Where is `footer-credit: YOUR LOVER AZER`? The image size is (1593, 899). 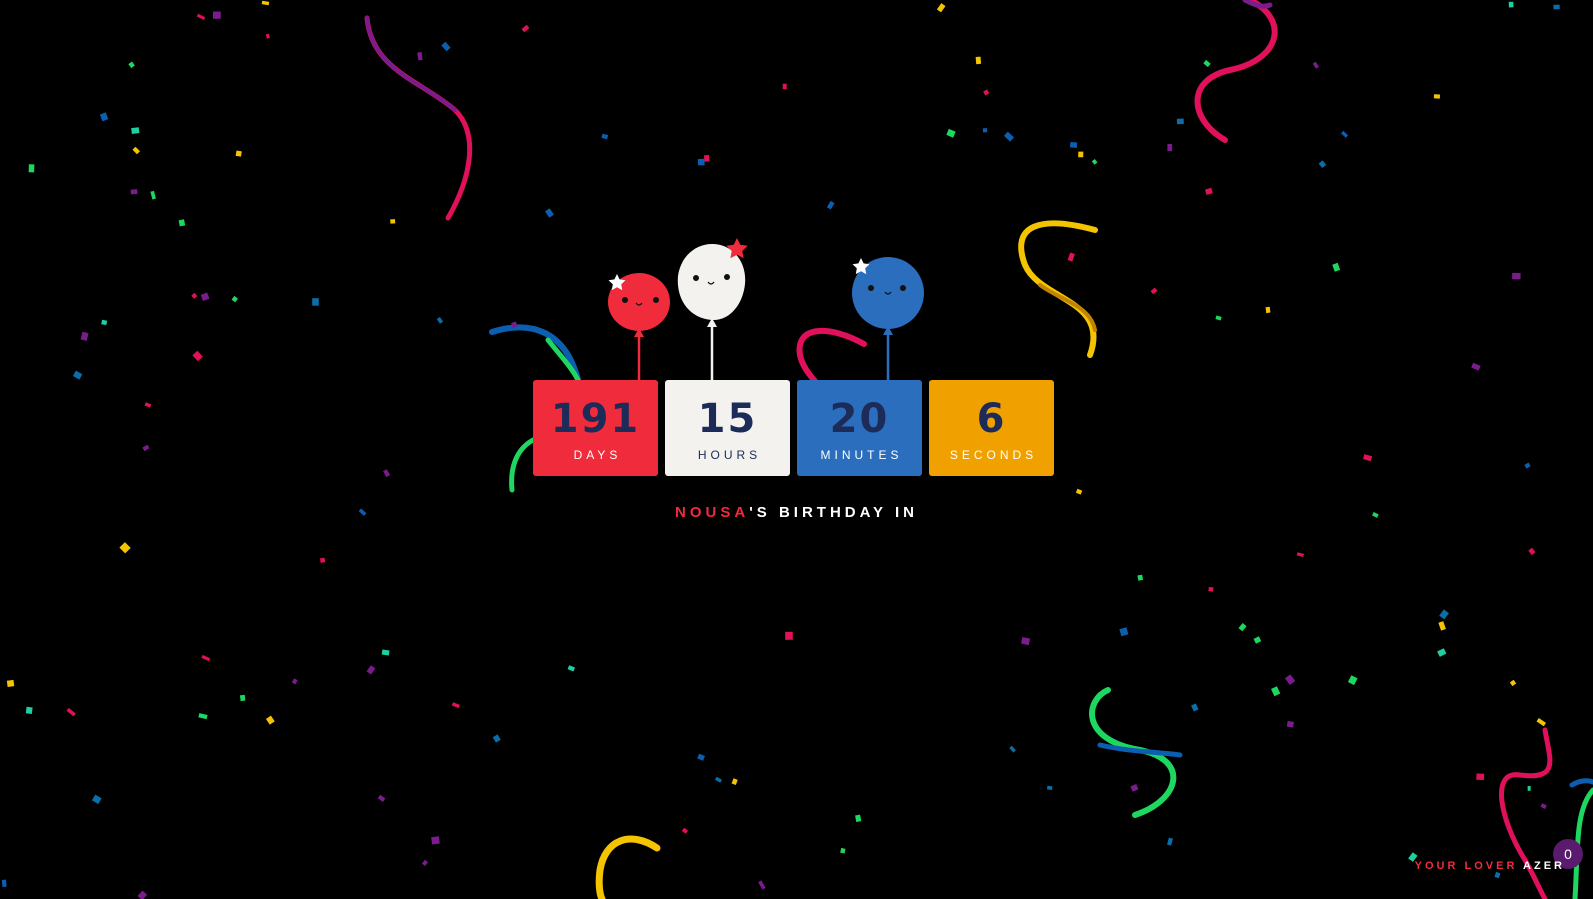
footer-credit: YOUR LOVER AZER is located at coordinates (1490, 866).